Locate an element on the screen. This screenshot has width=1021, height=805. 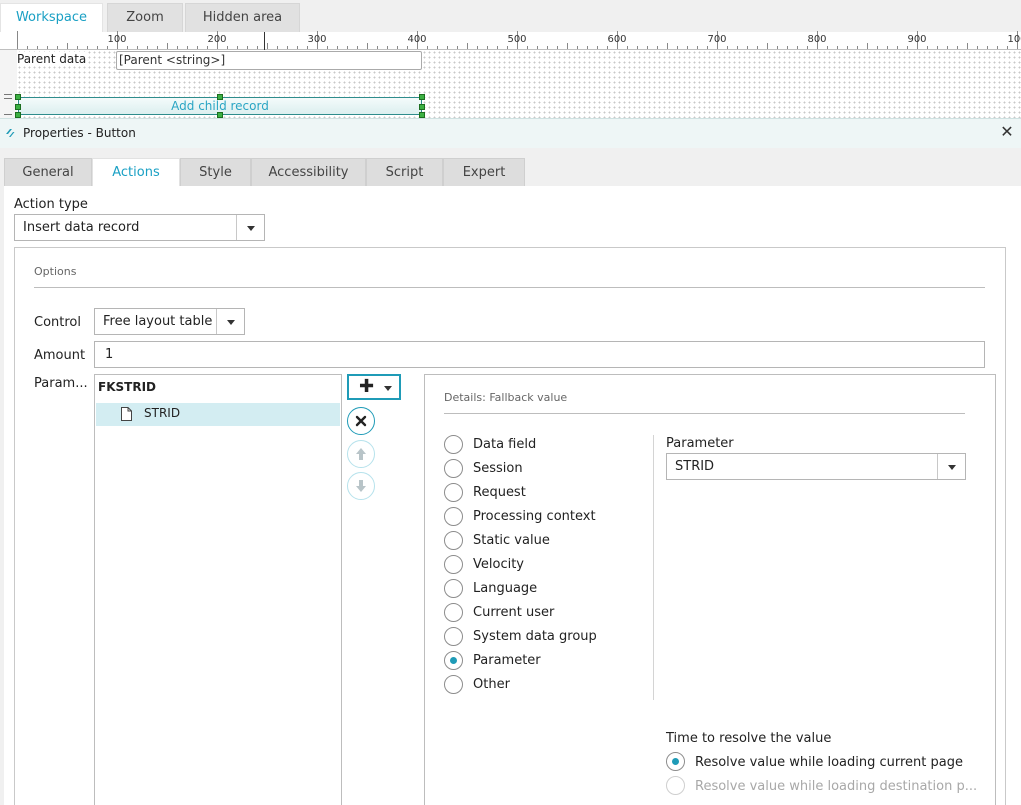
radio-label-static-value: Static value is located at coordinates (511, 540).